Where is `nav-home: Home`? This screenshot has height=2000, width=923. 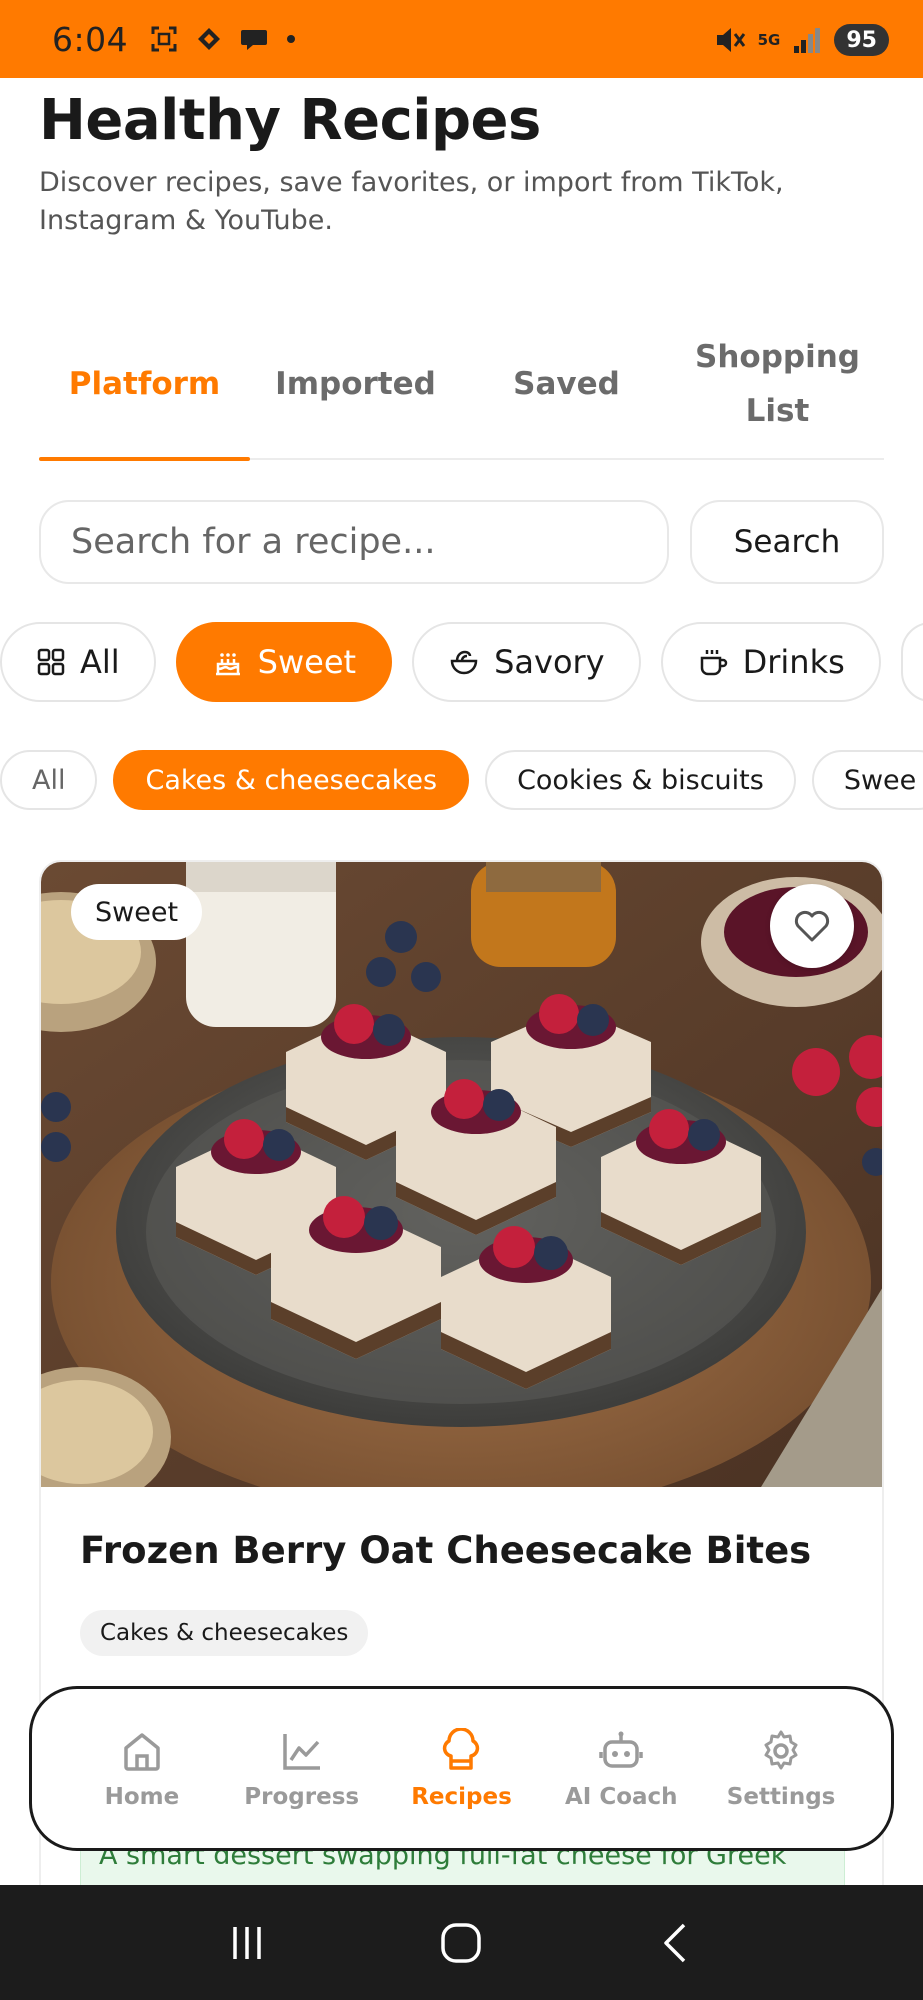
nav-home: Home is located at coordinates (142, 1769).